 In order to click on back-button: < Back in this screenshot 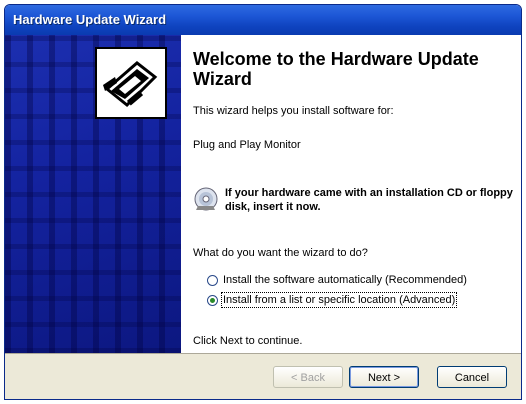, I will do `click(308, 377)`.